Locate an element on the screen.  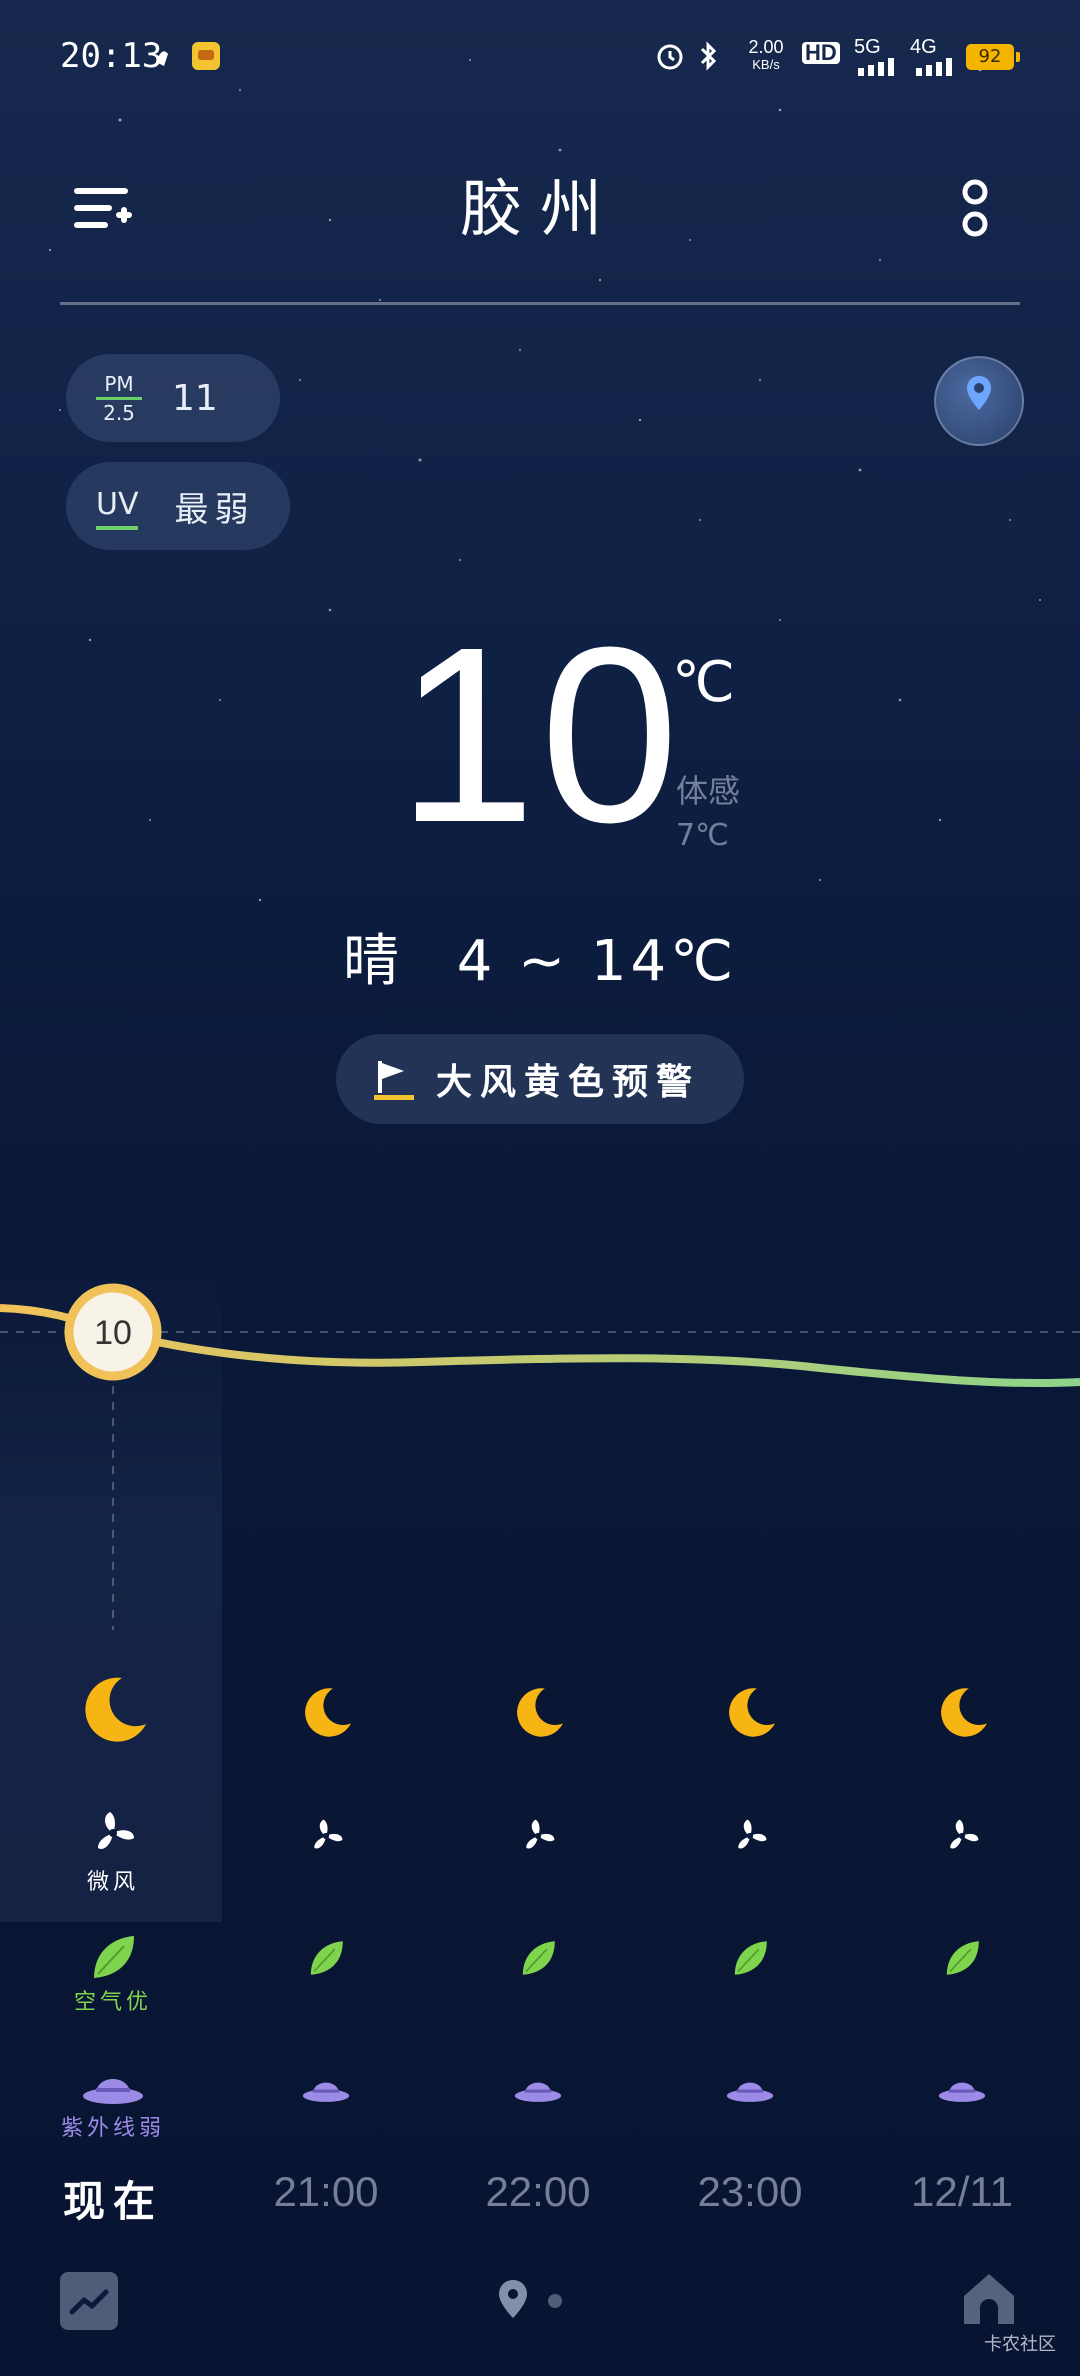
pm25-label: PM 2.5 is located at coordinates (119, 398).